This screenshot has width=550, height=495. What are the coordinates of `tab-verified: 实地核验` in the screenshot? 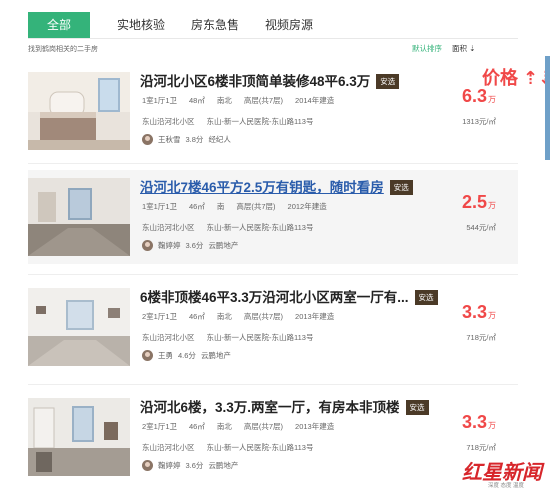 It's located at (141, 25).